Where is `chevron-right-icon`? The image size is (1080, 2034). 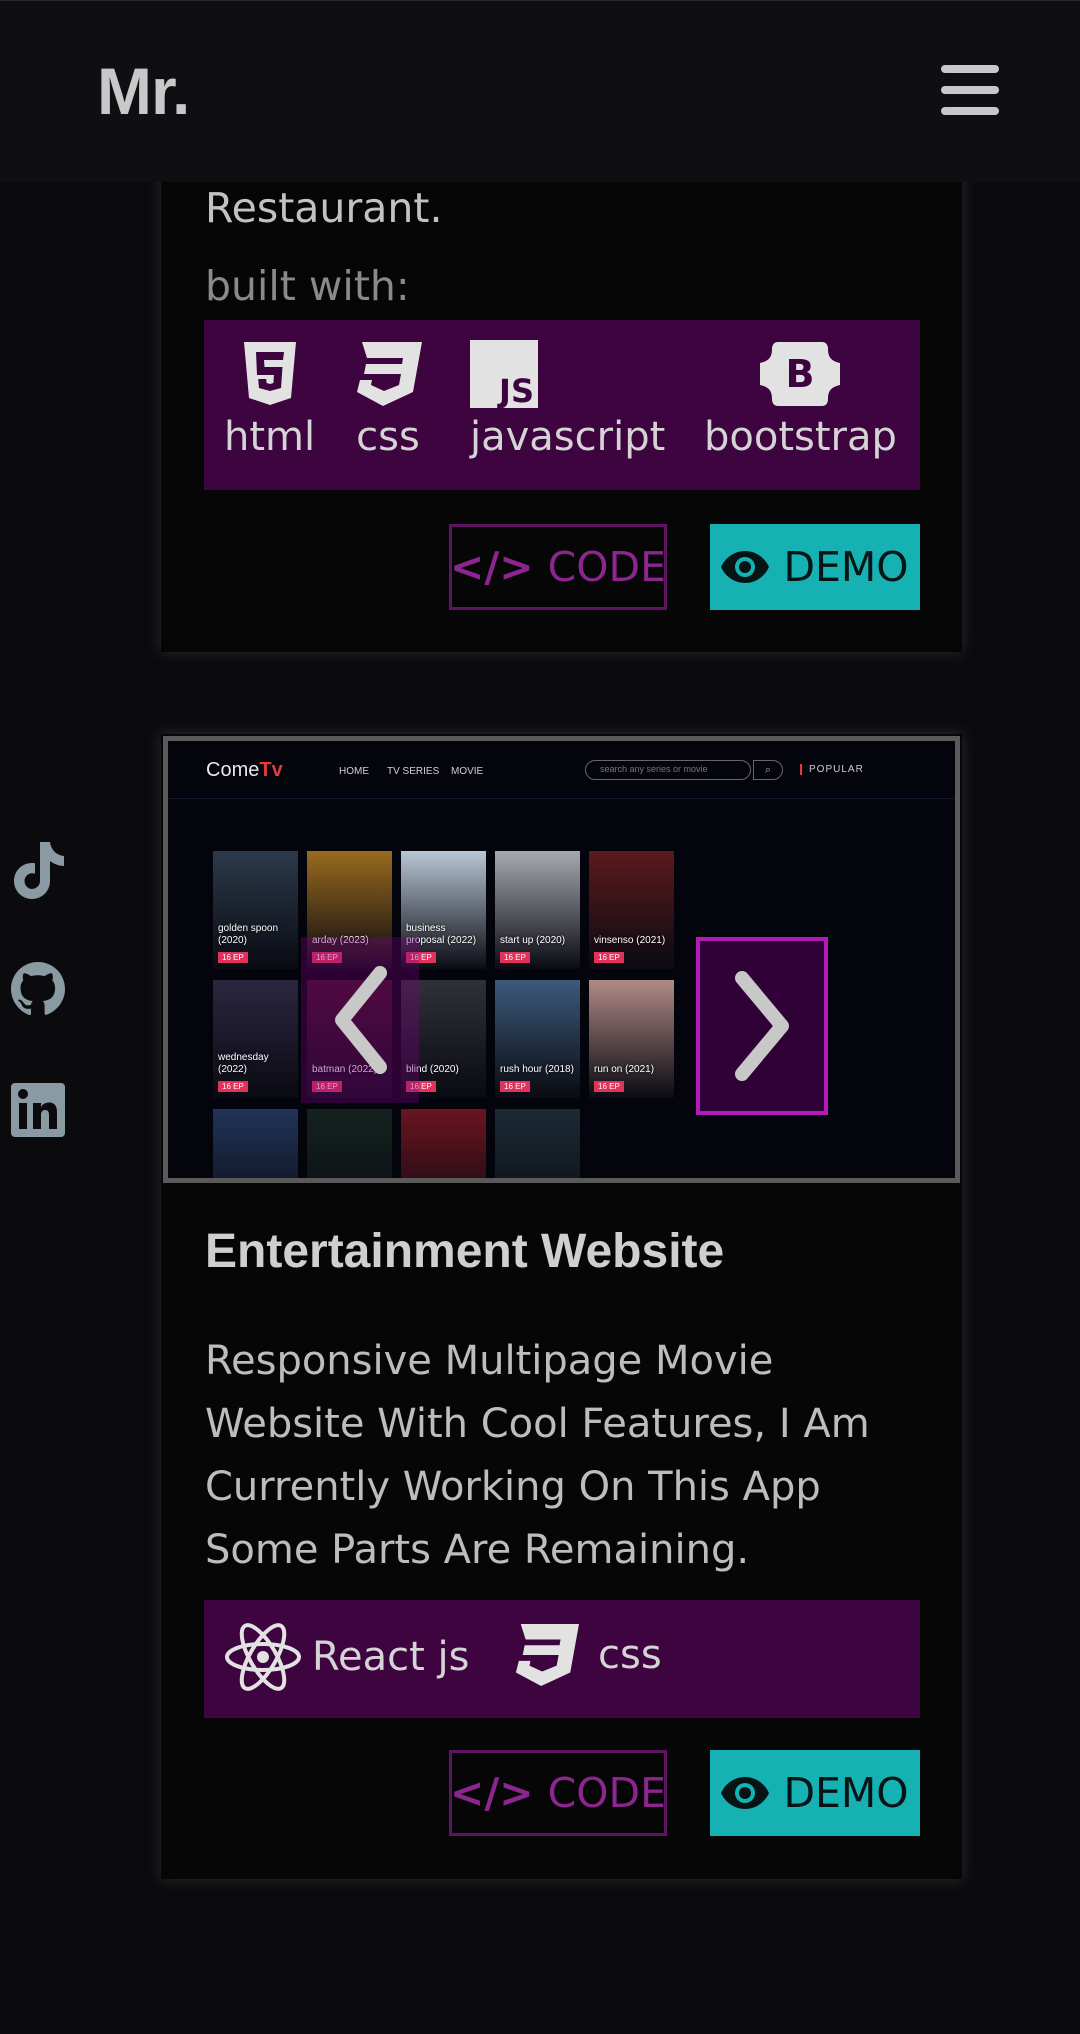 chevron-right-icon is located at coordinates (762, 1026).